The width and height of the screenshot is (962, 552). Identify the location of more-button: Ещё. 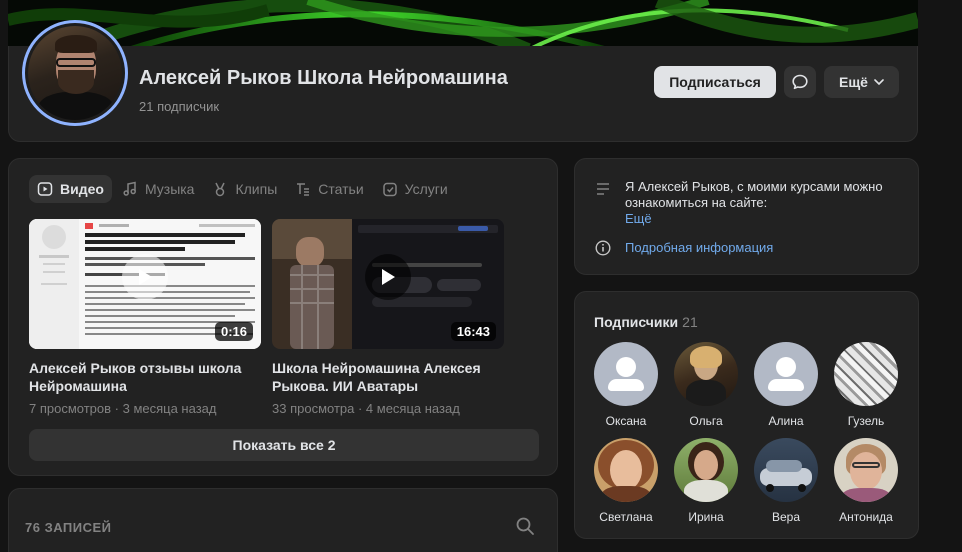
(861, 82).